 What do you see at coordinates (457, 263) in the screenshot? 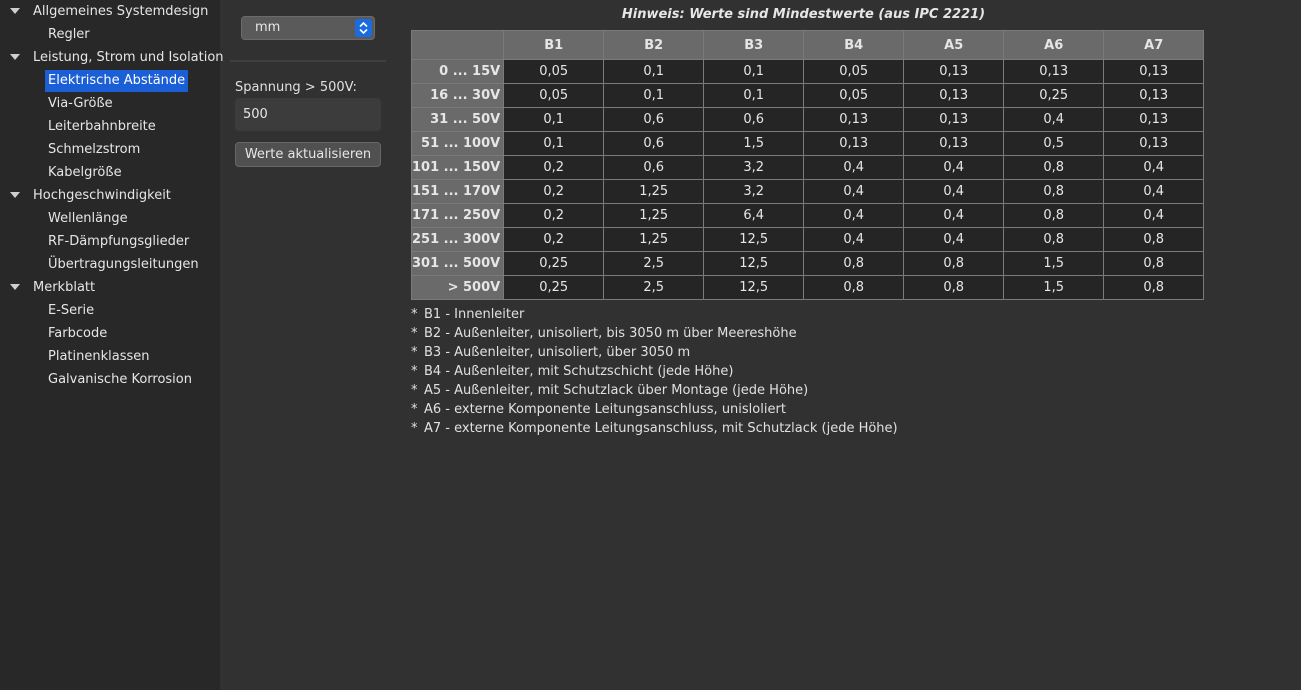
I see `row-header: 301 ... 500V` at bounding box center [457, 263].